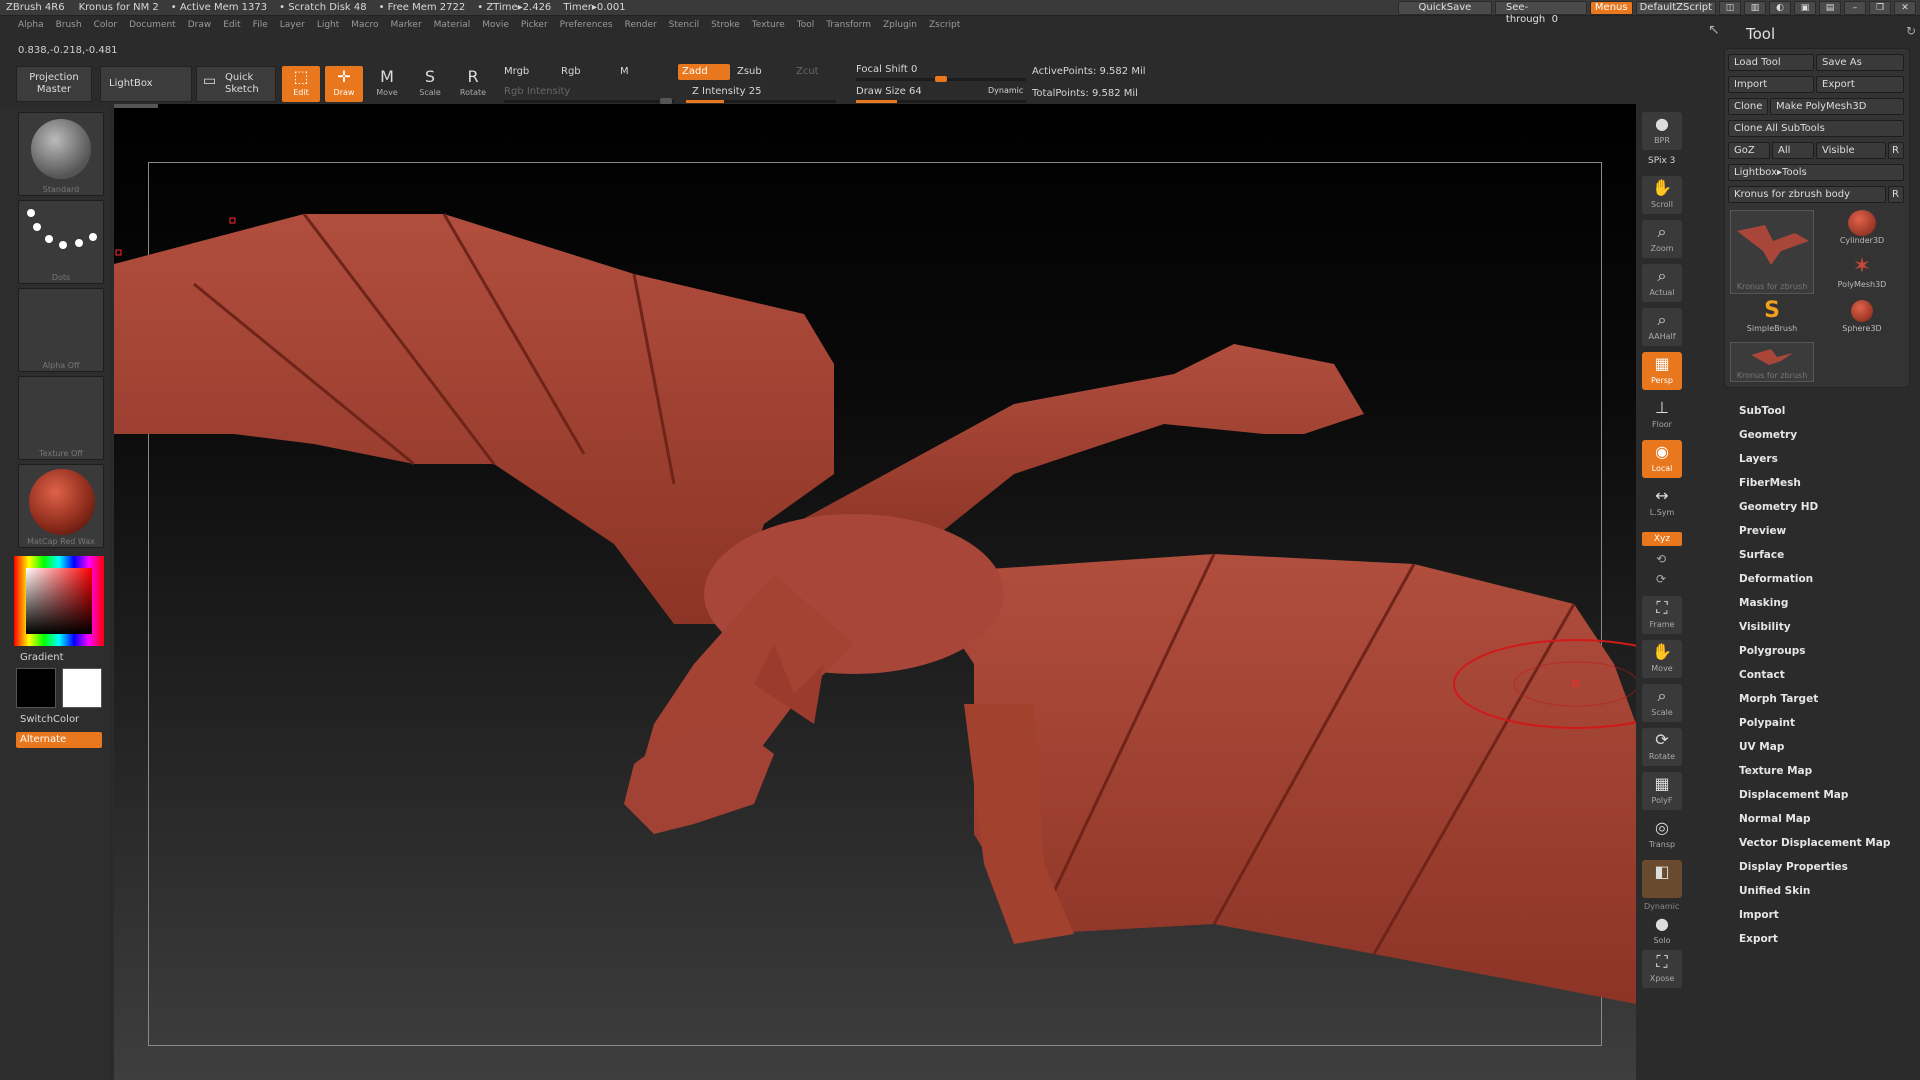  I want to click on tool-section-export: Export, so click(1758, 939).